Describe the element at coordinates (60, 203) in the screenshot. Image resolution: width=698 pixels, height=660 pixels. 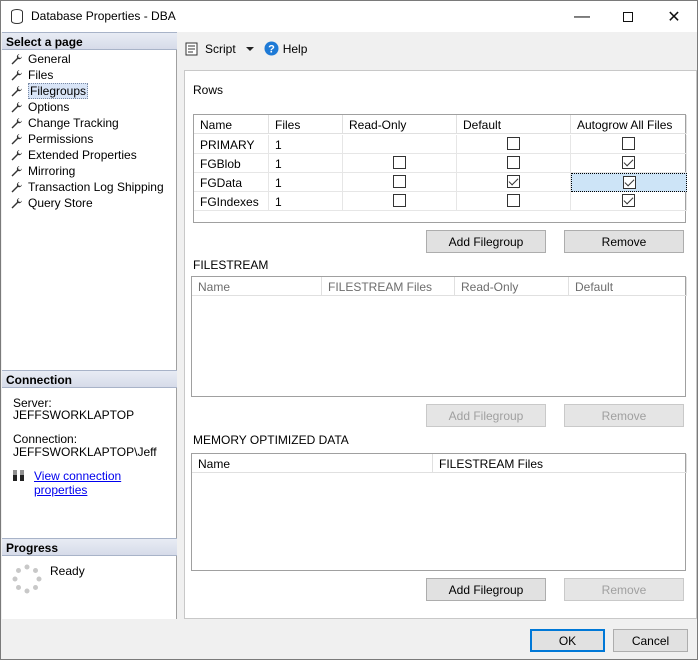
I see `nav-item-label: Query Store` at that location.